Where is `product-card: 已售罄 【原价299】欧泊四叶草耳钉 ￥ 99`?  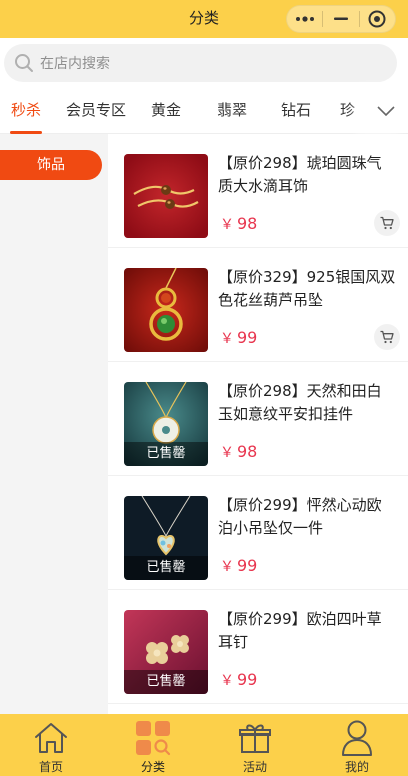 product-card: 已售罄 【原价299】欧泊四叶草耳钉 ￥ 99 is located at coordinates (258, 647).